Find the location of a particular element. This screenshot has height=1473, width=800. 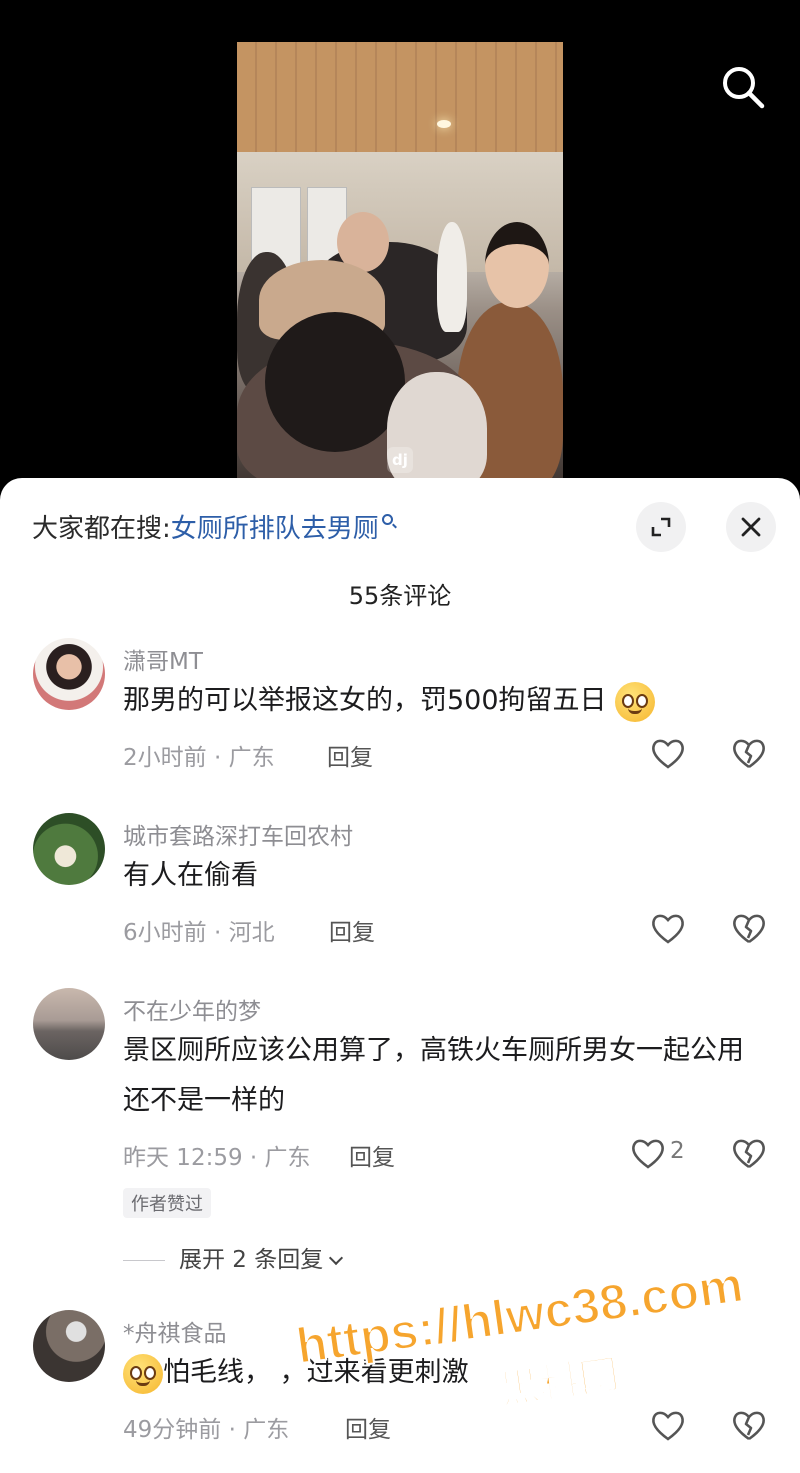

chevron-down-icon is located at coordinates (336, 1258).